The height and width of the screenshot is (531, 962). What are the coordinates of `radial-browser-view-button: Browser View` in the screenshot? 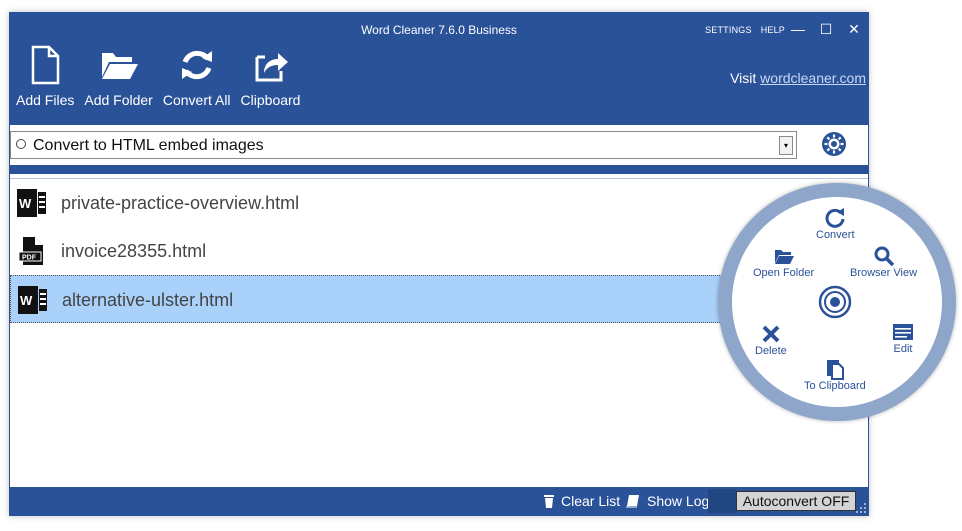 It's located at (883, 262).